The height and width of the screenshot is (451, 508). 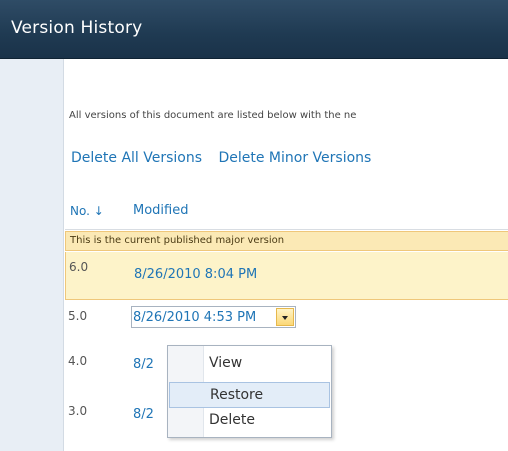 What do you see at coordinates (294, 158) in the screenshot?
I see `delete-minor-versions-link: Delete Minor Versions` at bounding box center [294, 158].